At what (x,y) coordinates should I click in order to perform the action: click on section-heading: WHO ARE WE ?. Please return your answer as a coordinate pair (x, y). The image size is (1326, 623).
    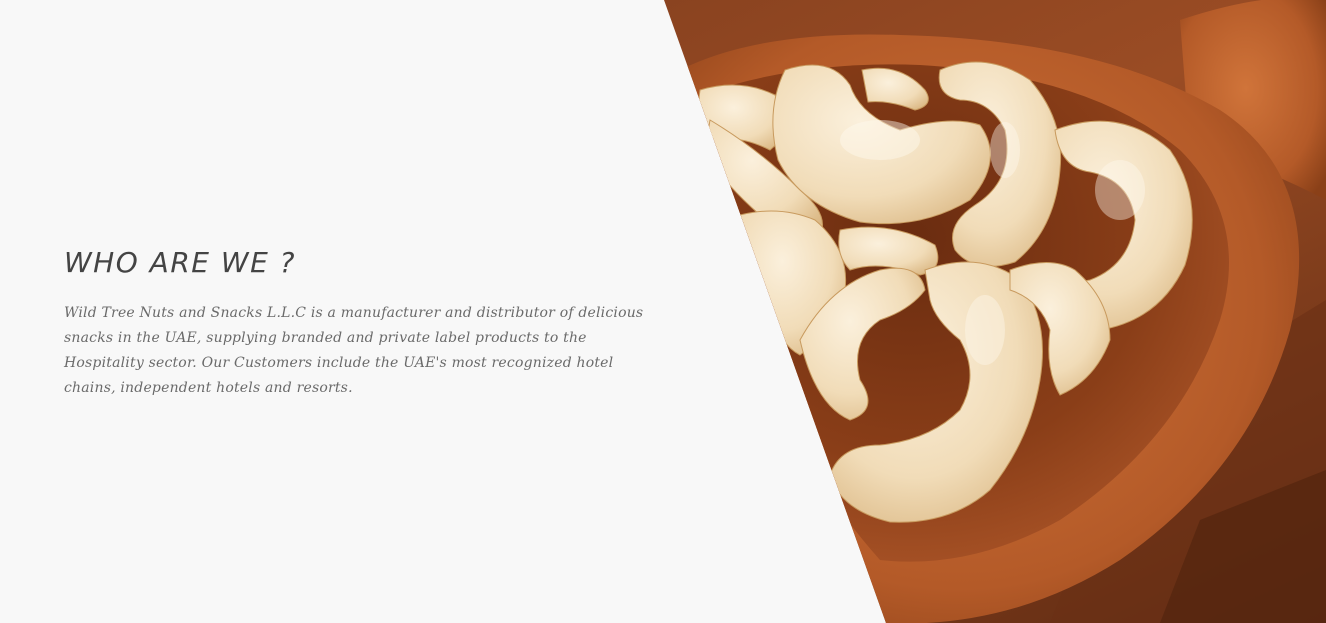
    Looking at the image, I should click on (180, 262).